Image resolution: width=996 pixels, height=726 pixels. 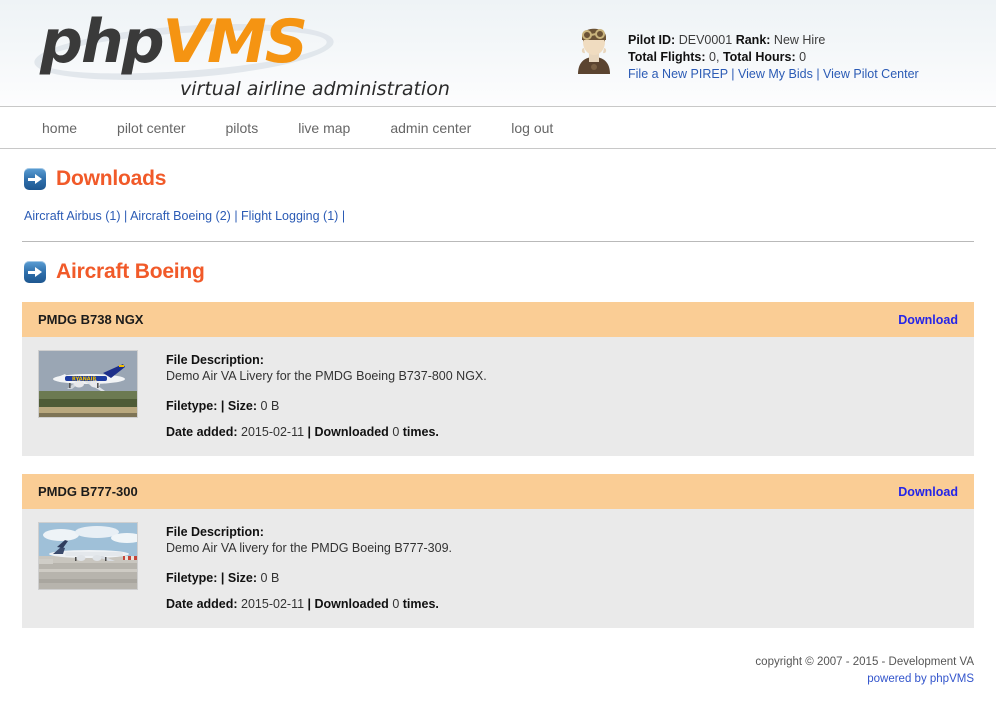 I want to click on svg-text: RYANAIR, so click(x=84, y=380).